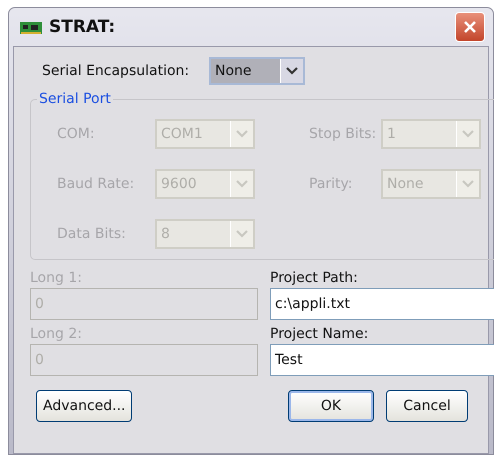  What do you see at coordinates (96, 184) in the screenshot?
I see `field-label: Baud Rate:` at bounding box center [96, 184].